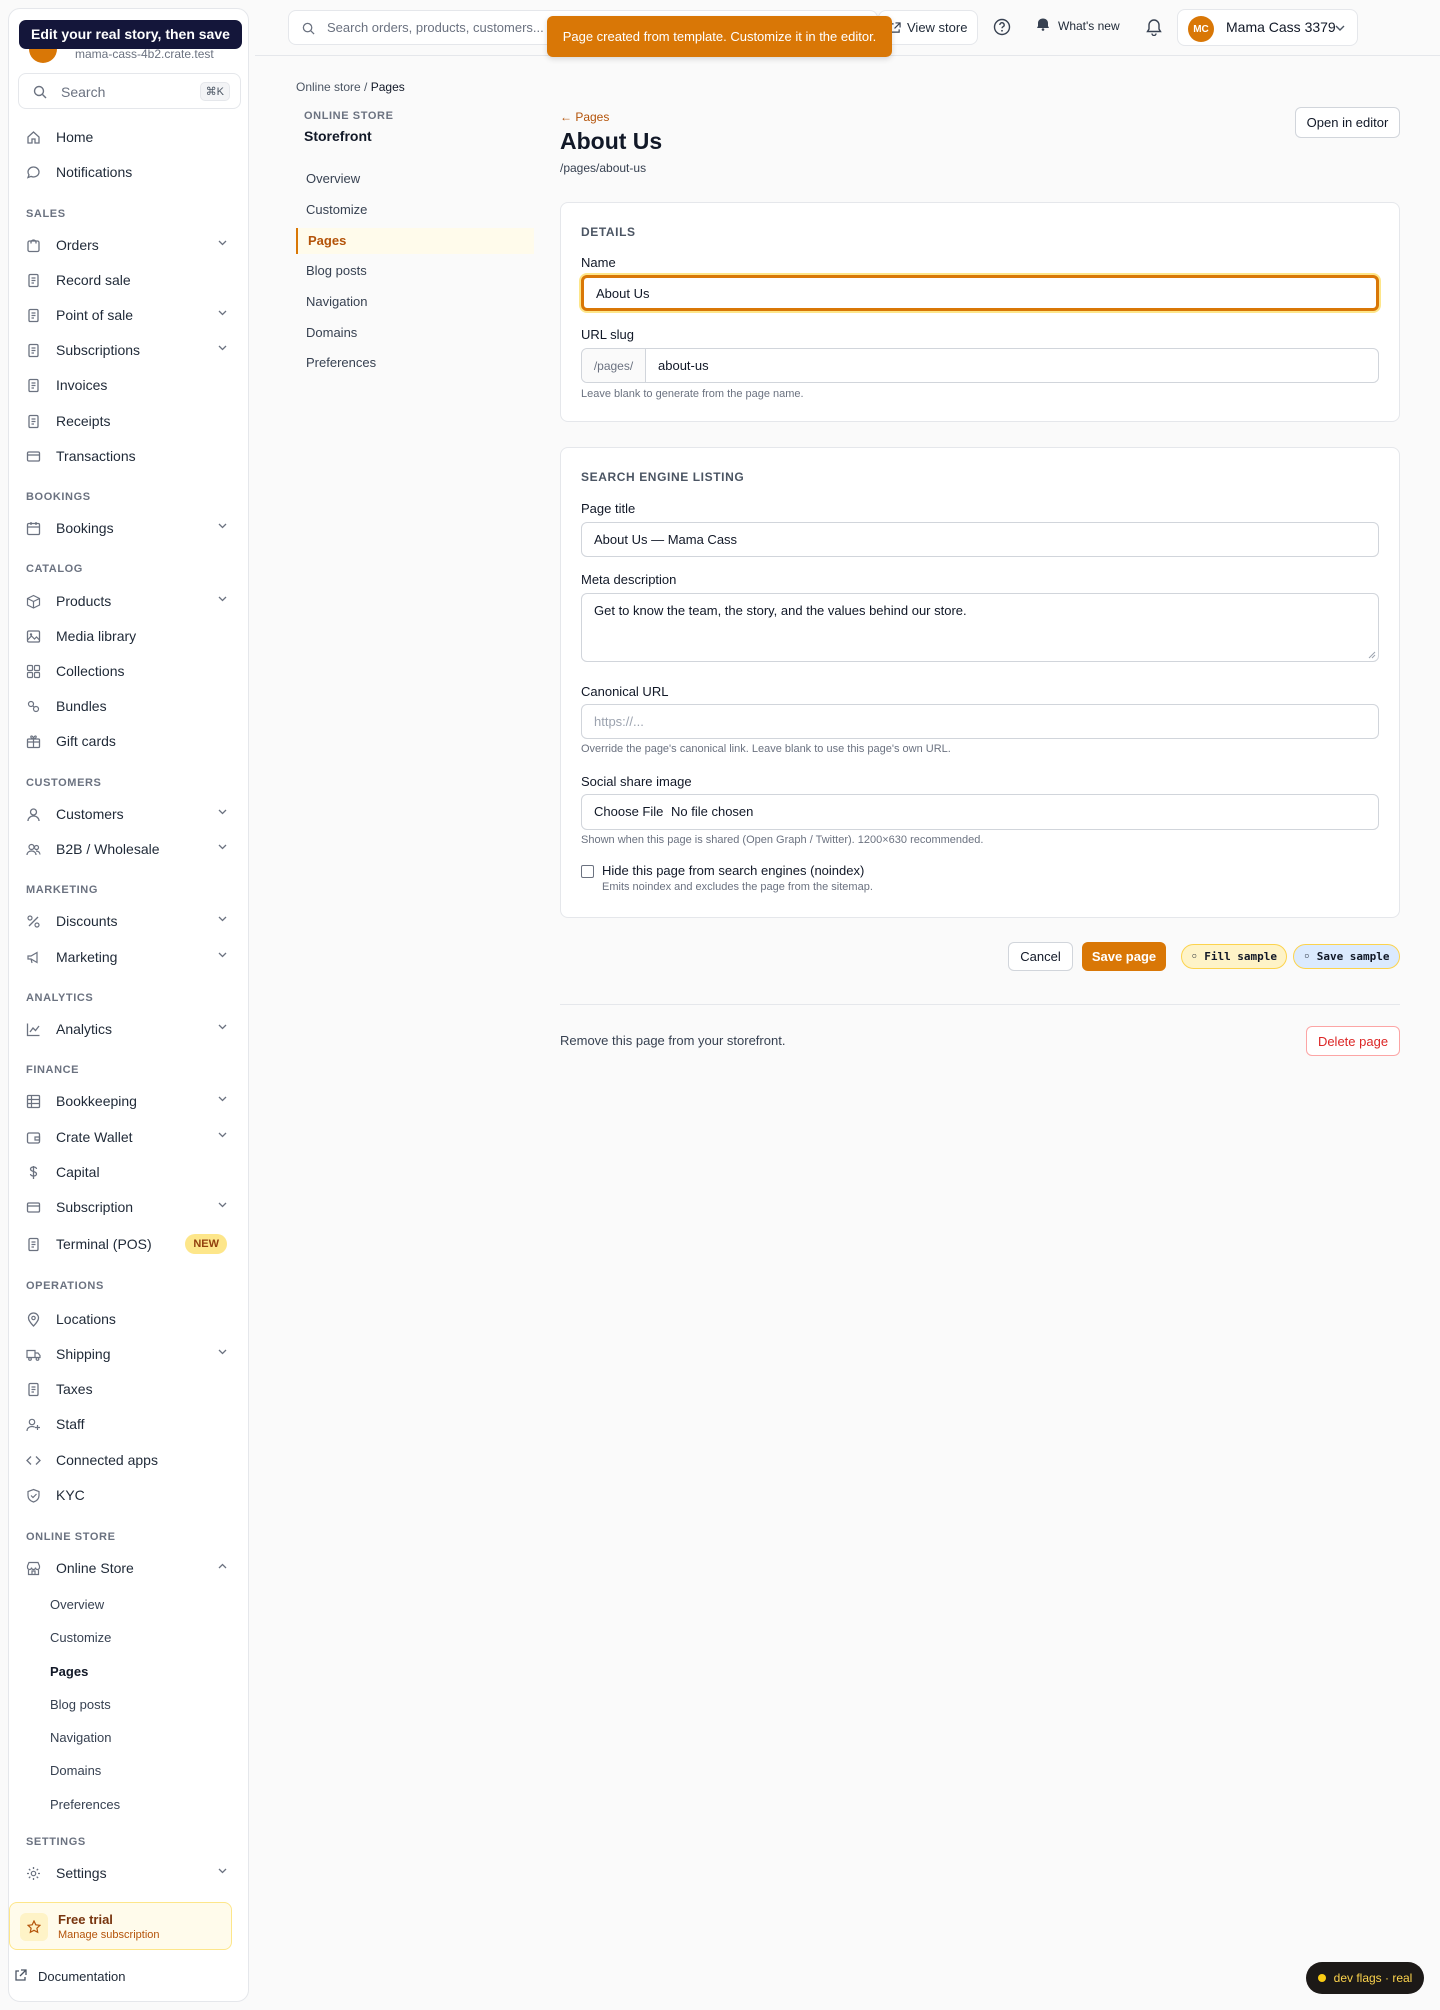 The width and height of the screenshot is (1440, 2010). I want to click on sidebar-item-orders: Orders, so click(128, 245).